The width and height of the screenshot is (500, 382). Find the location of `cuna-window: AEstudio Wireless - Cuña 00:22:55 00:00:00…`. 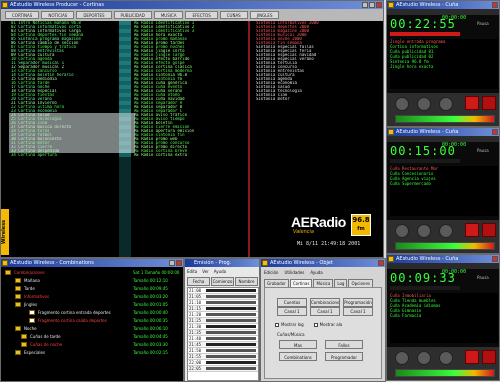

cuna-window: AEstudio Wireless - Cuña 00:22:55 00:00:00… is located at coordinates (443, 63).